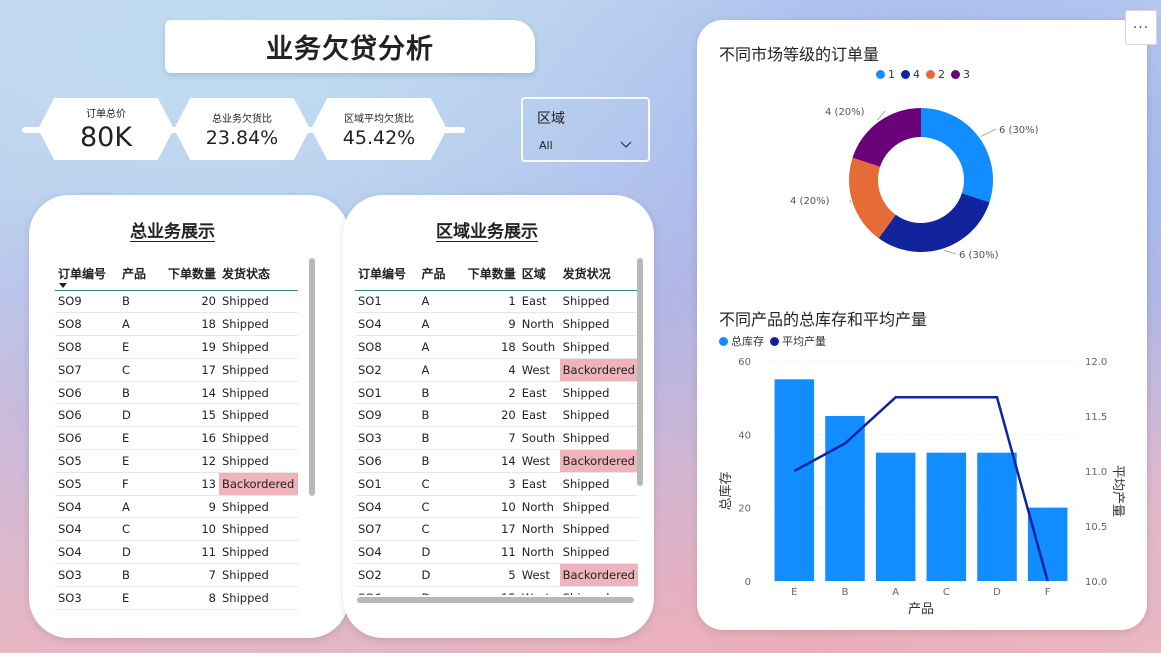 This screenshot has height=653, width=1161. Describe the element at coordinates (495, 600) in the screenshot. I see `horizontal-scrollbar` at that location.